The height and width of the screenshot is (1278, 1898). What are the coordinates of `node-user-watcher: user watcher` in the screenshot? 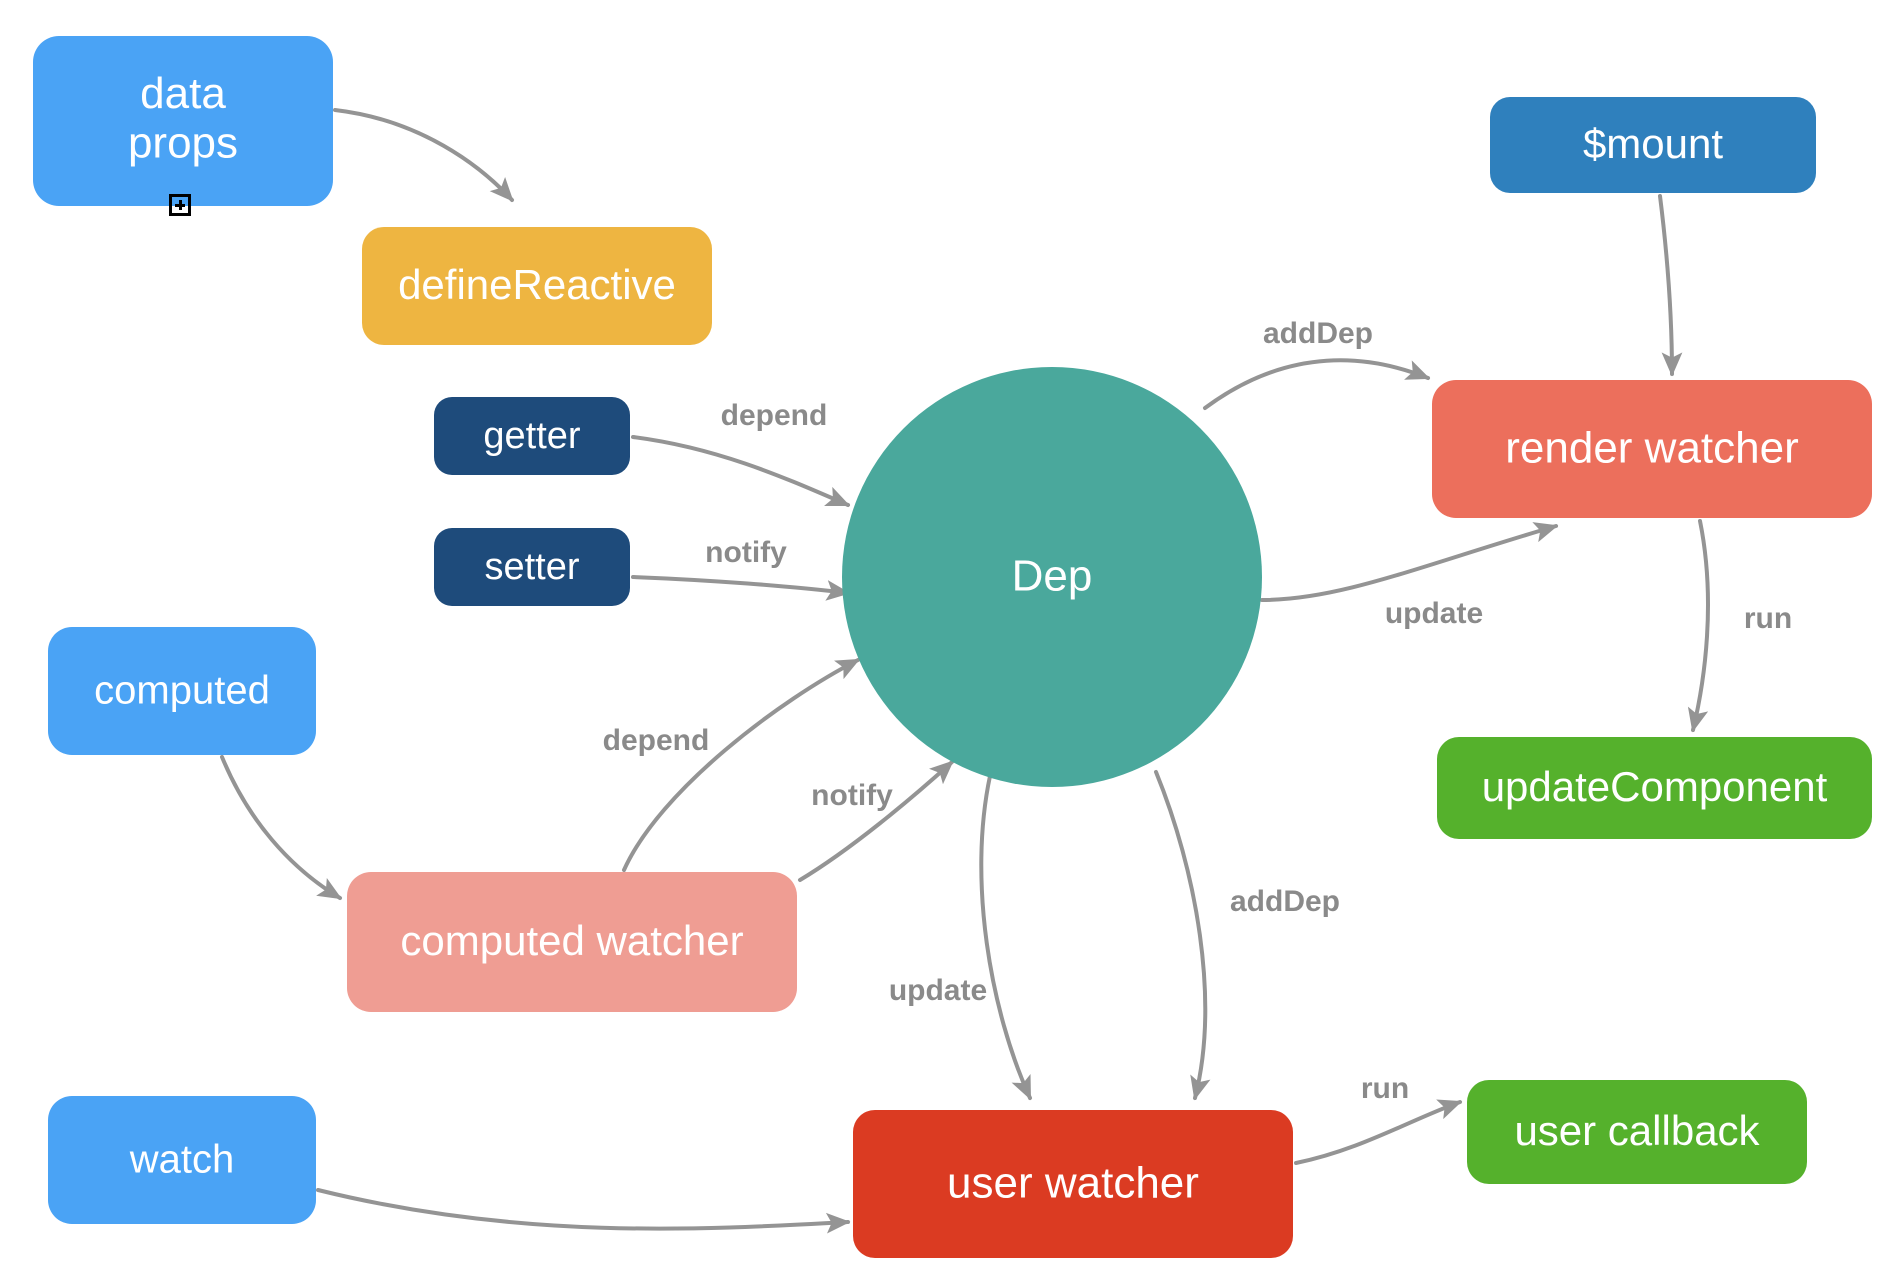 It's located at (1073, 1184).